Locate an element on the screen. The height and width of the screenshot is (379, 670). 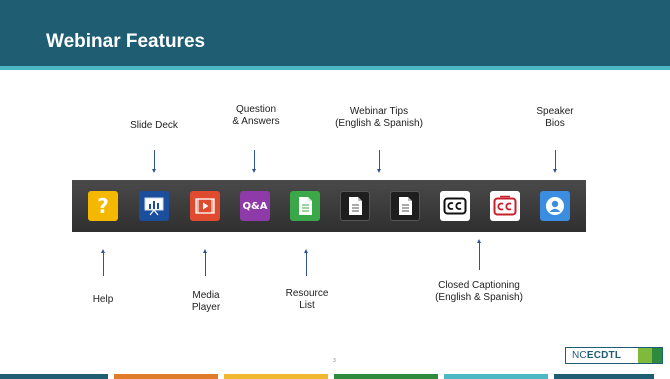
arrow-help is located at coordinates (103, 262).